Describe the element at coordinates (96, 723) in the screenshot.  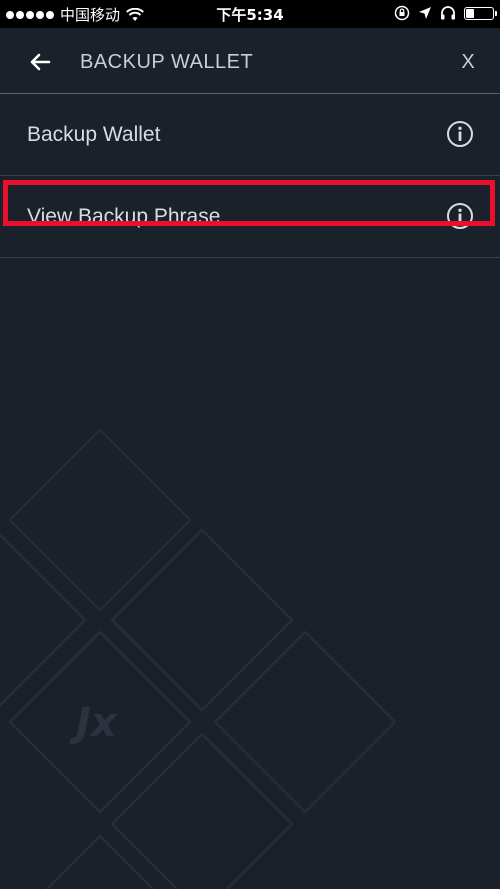
I see `jaxx-logo-watermark: Jx` at that location.